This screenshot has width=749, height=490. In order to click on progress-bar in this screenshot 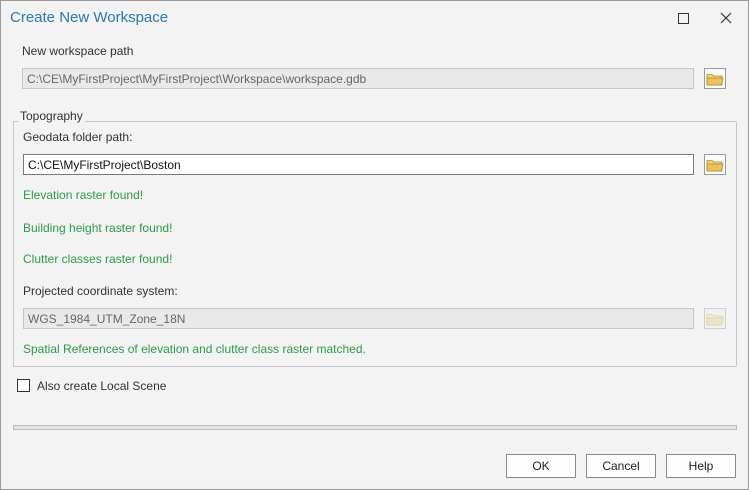, I will do `click(375, 427)`.